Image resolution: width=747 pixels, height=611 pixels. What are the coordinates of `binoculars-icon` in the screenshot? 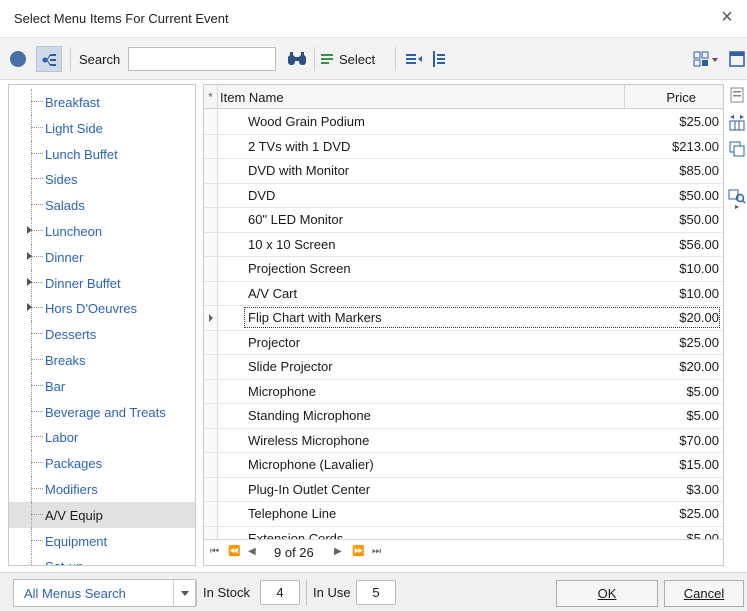 It's located at (297, 59).